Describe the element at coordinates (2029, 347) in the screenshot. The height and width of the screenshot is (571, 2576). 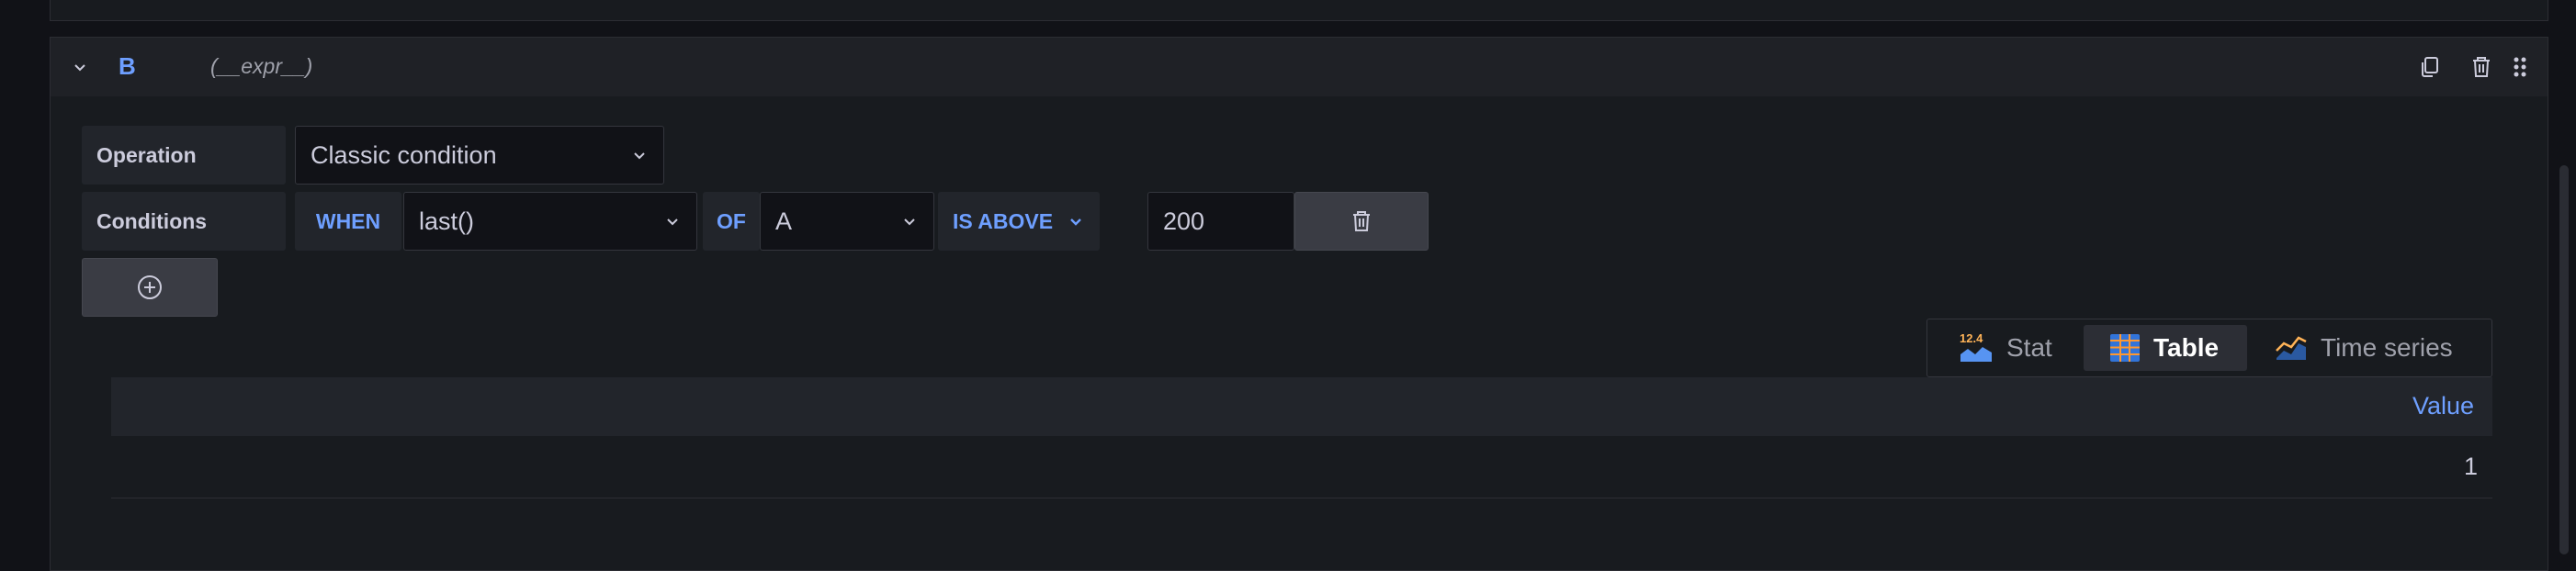
I see `viz-option-stat-label: Stat` at that location.